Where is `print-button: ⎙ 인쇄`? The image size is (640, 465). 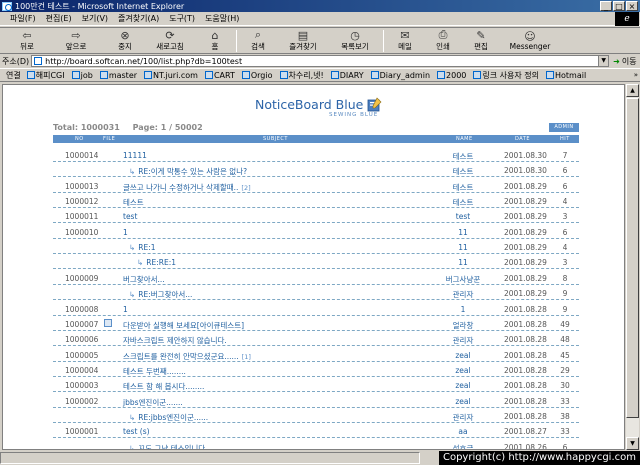
print-button: ⎙ 인쇄 is located at coordinates (443, 41).